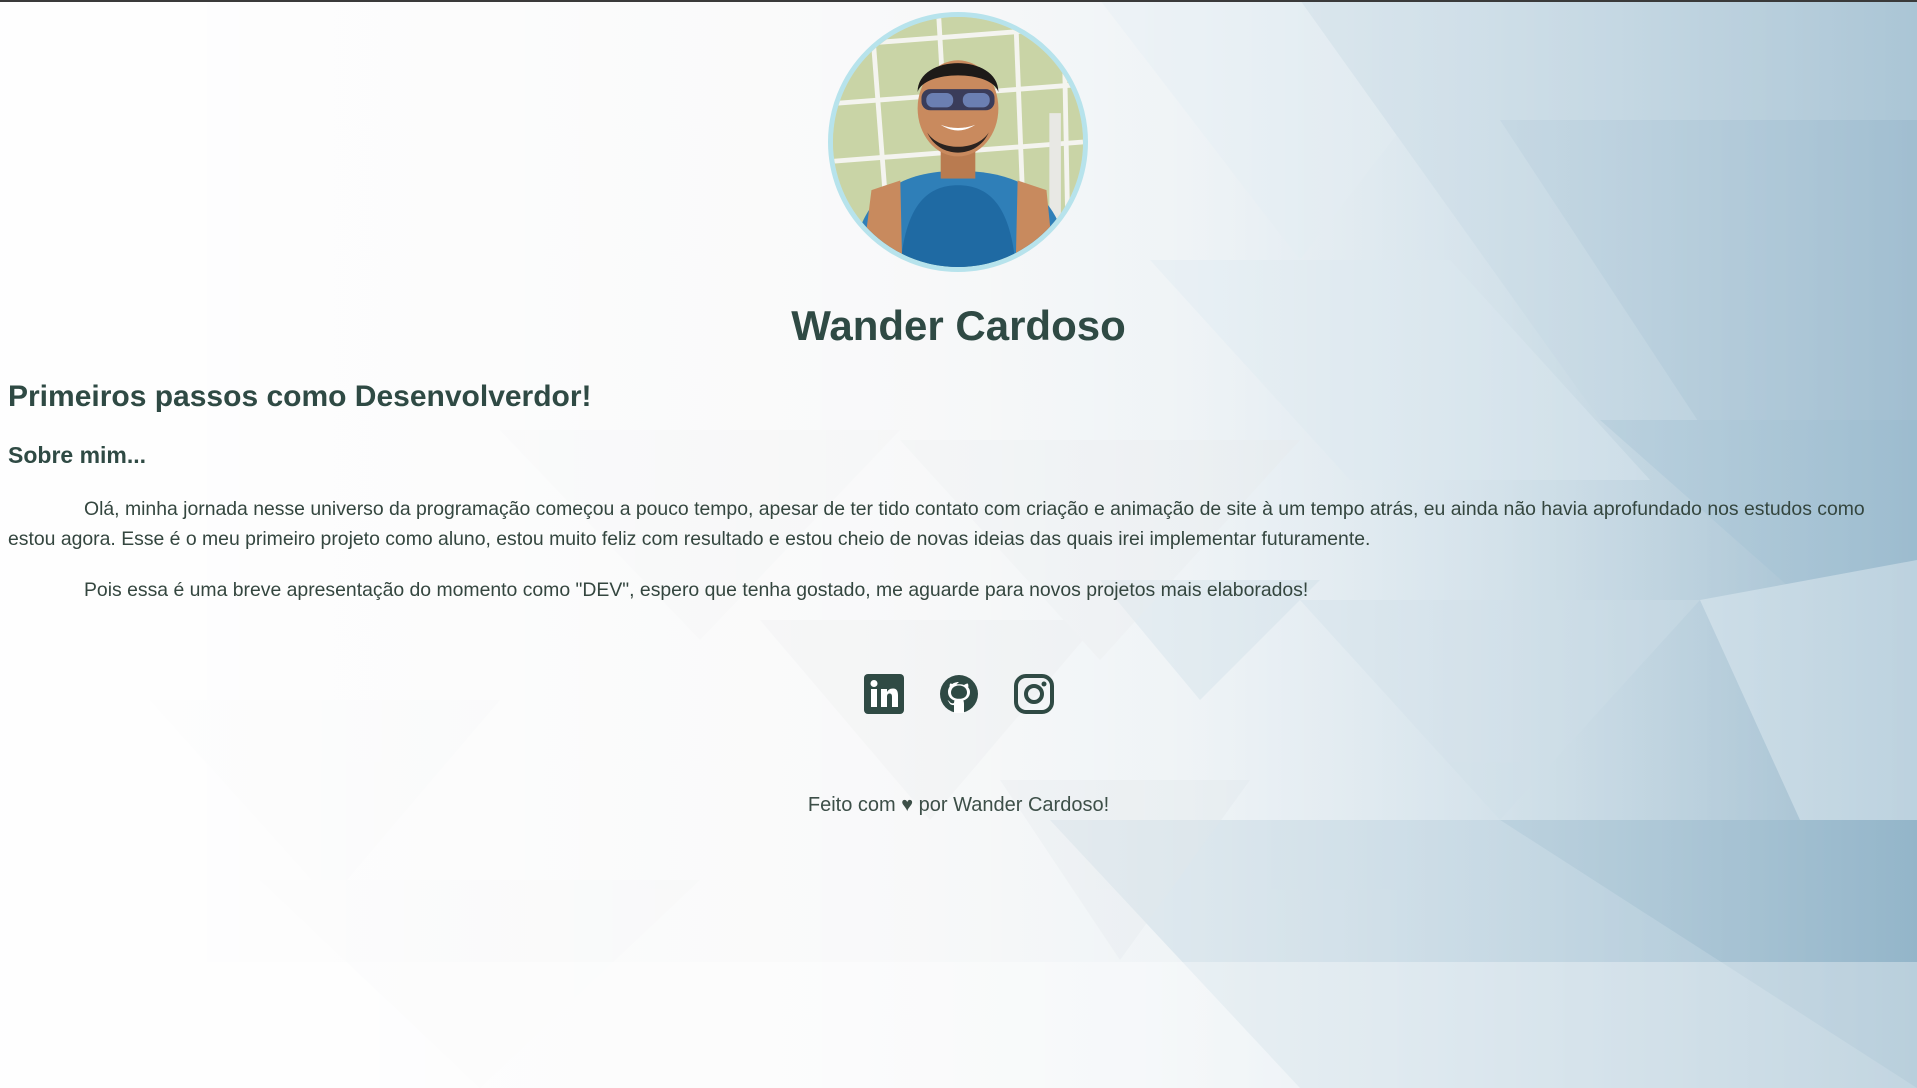 This screenshot has height=1088, width=1917. What do you see at coordinates (300, 396) in the screenshot?
I see `page-headline: Primeiros passos como Desenvolverdor!` at bounding box center [300, 396].